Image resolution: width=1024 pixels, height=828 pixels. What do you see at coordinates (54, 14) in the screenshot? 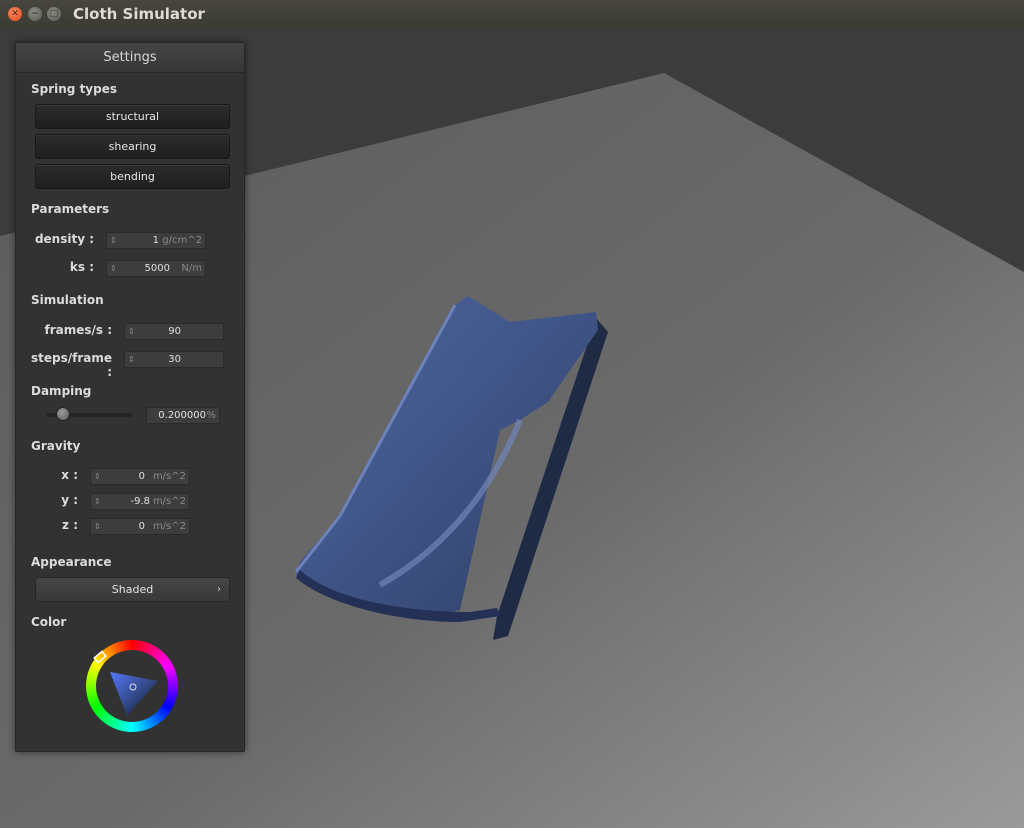
I see `maximize-icon: □` at bounding box center [54, 14].